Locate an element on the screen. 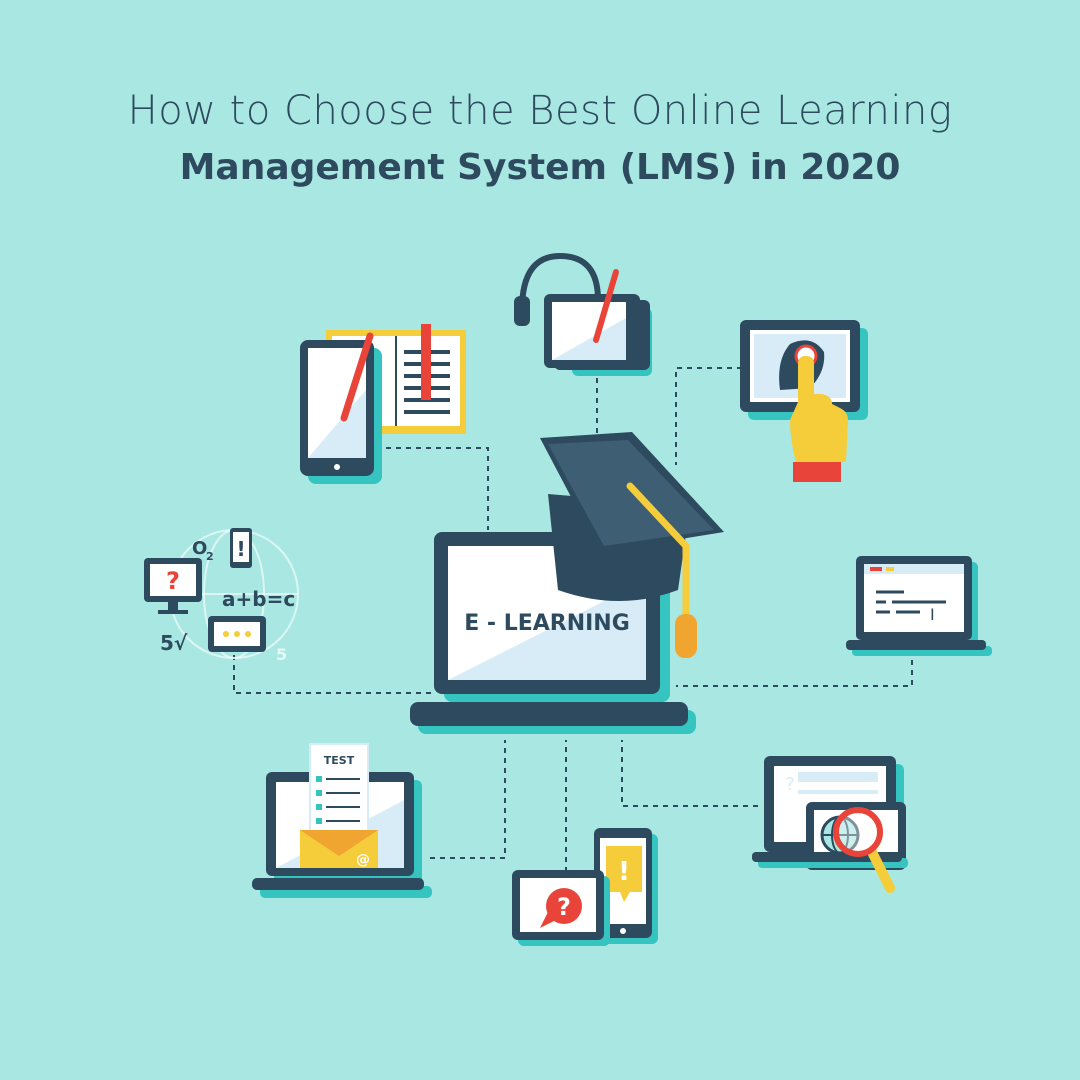 This screenshot has width=1080, height=1080. test-email-laptop-icon: TEST @ is located at coordinates (342, 820).